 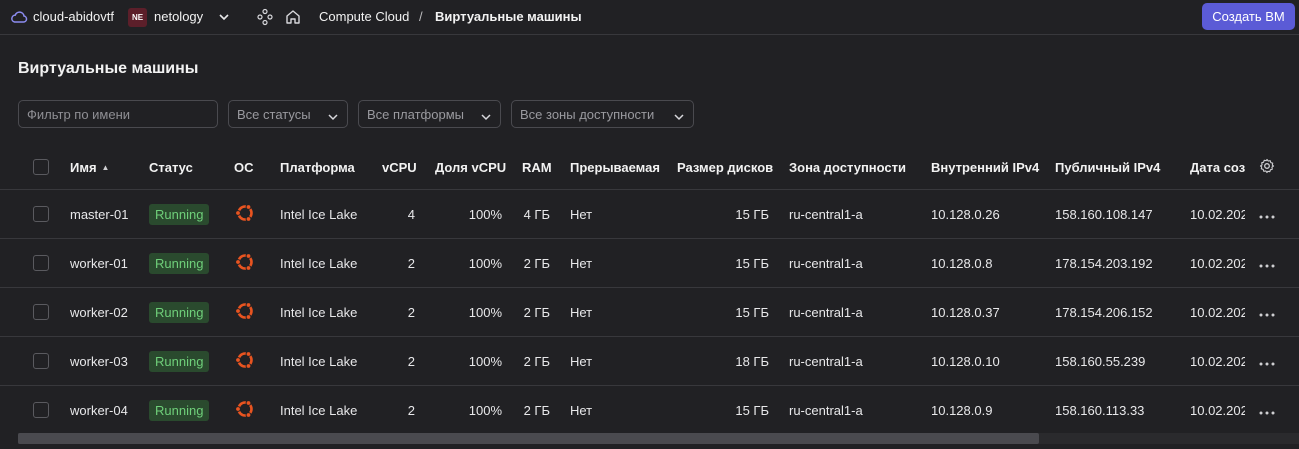 I want to click on disk-value: 18 ГБ, so click(x=752, y=361).